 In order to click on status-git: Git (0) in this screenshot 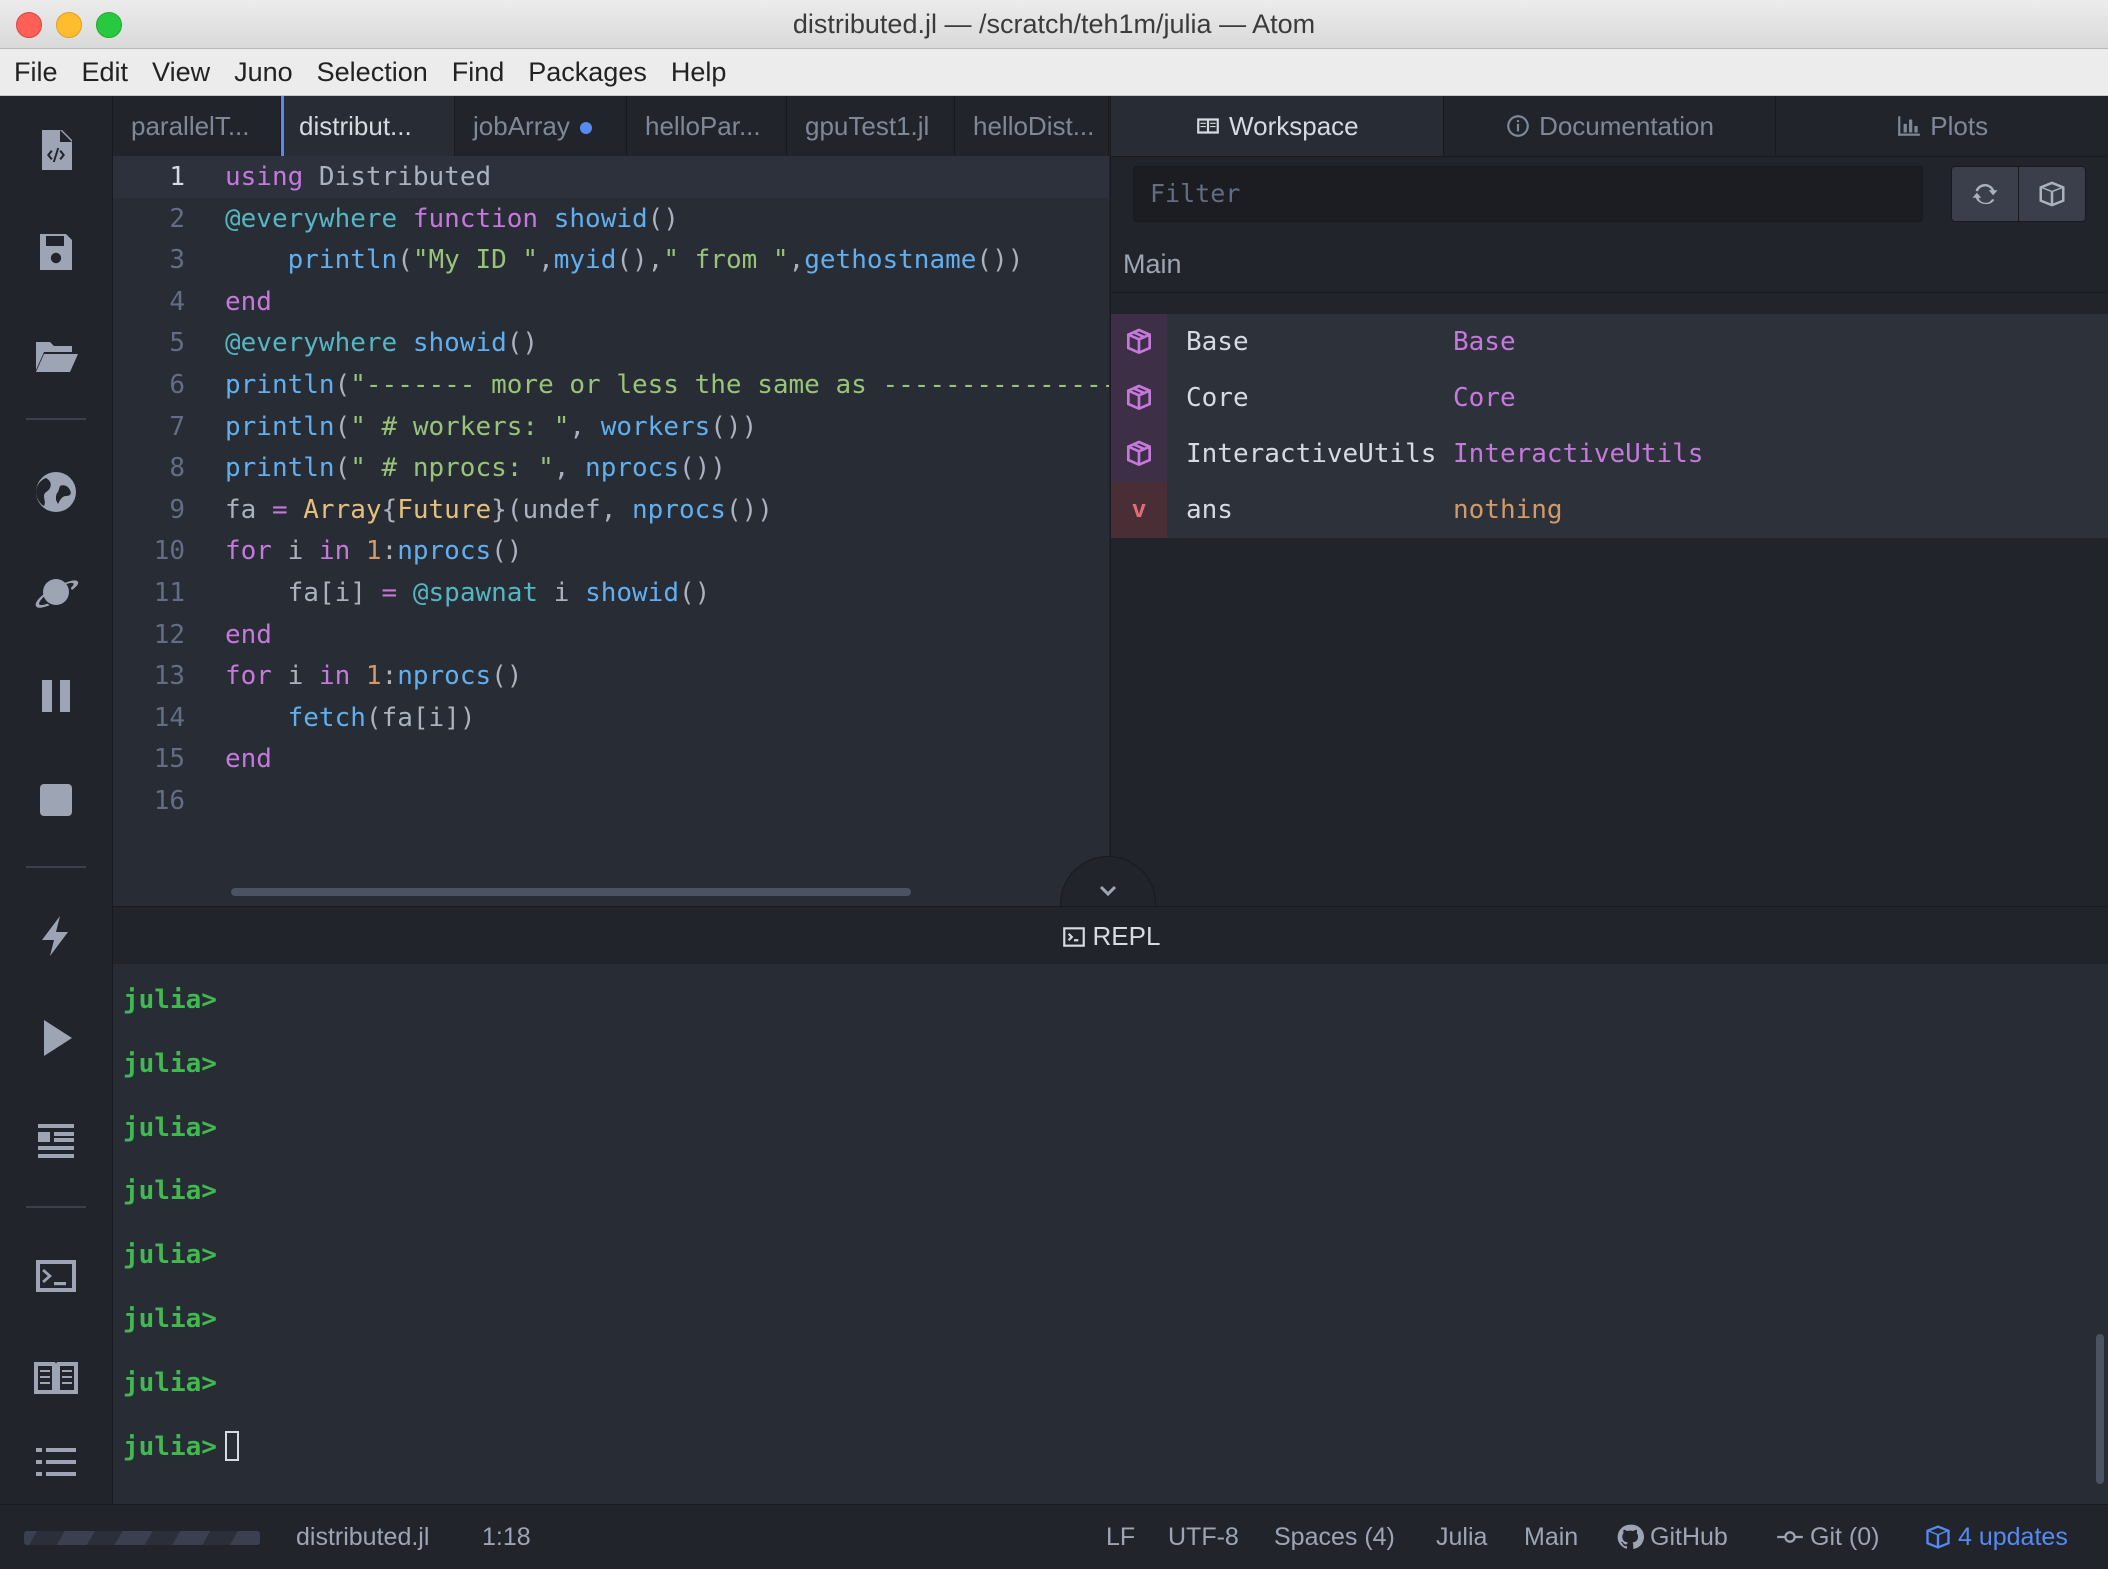, I will do `click(1827, 1537)`.